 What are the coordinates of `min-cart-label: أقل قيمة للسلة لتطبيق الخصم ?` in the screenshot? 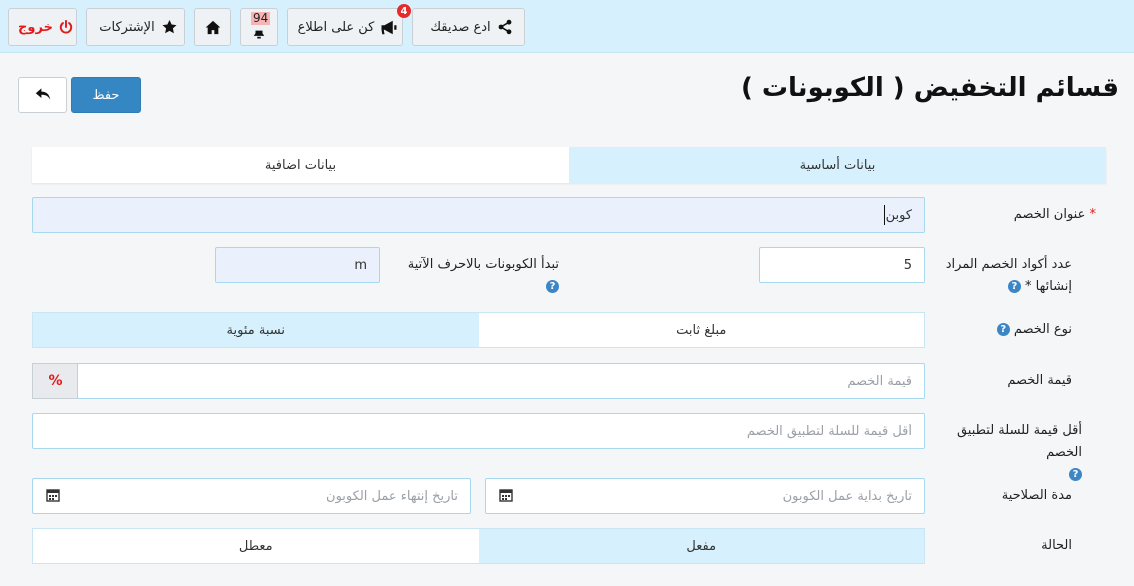 It's located at (1007, 453).